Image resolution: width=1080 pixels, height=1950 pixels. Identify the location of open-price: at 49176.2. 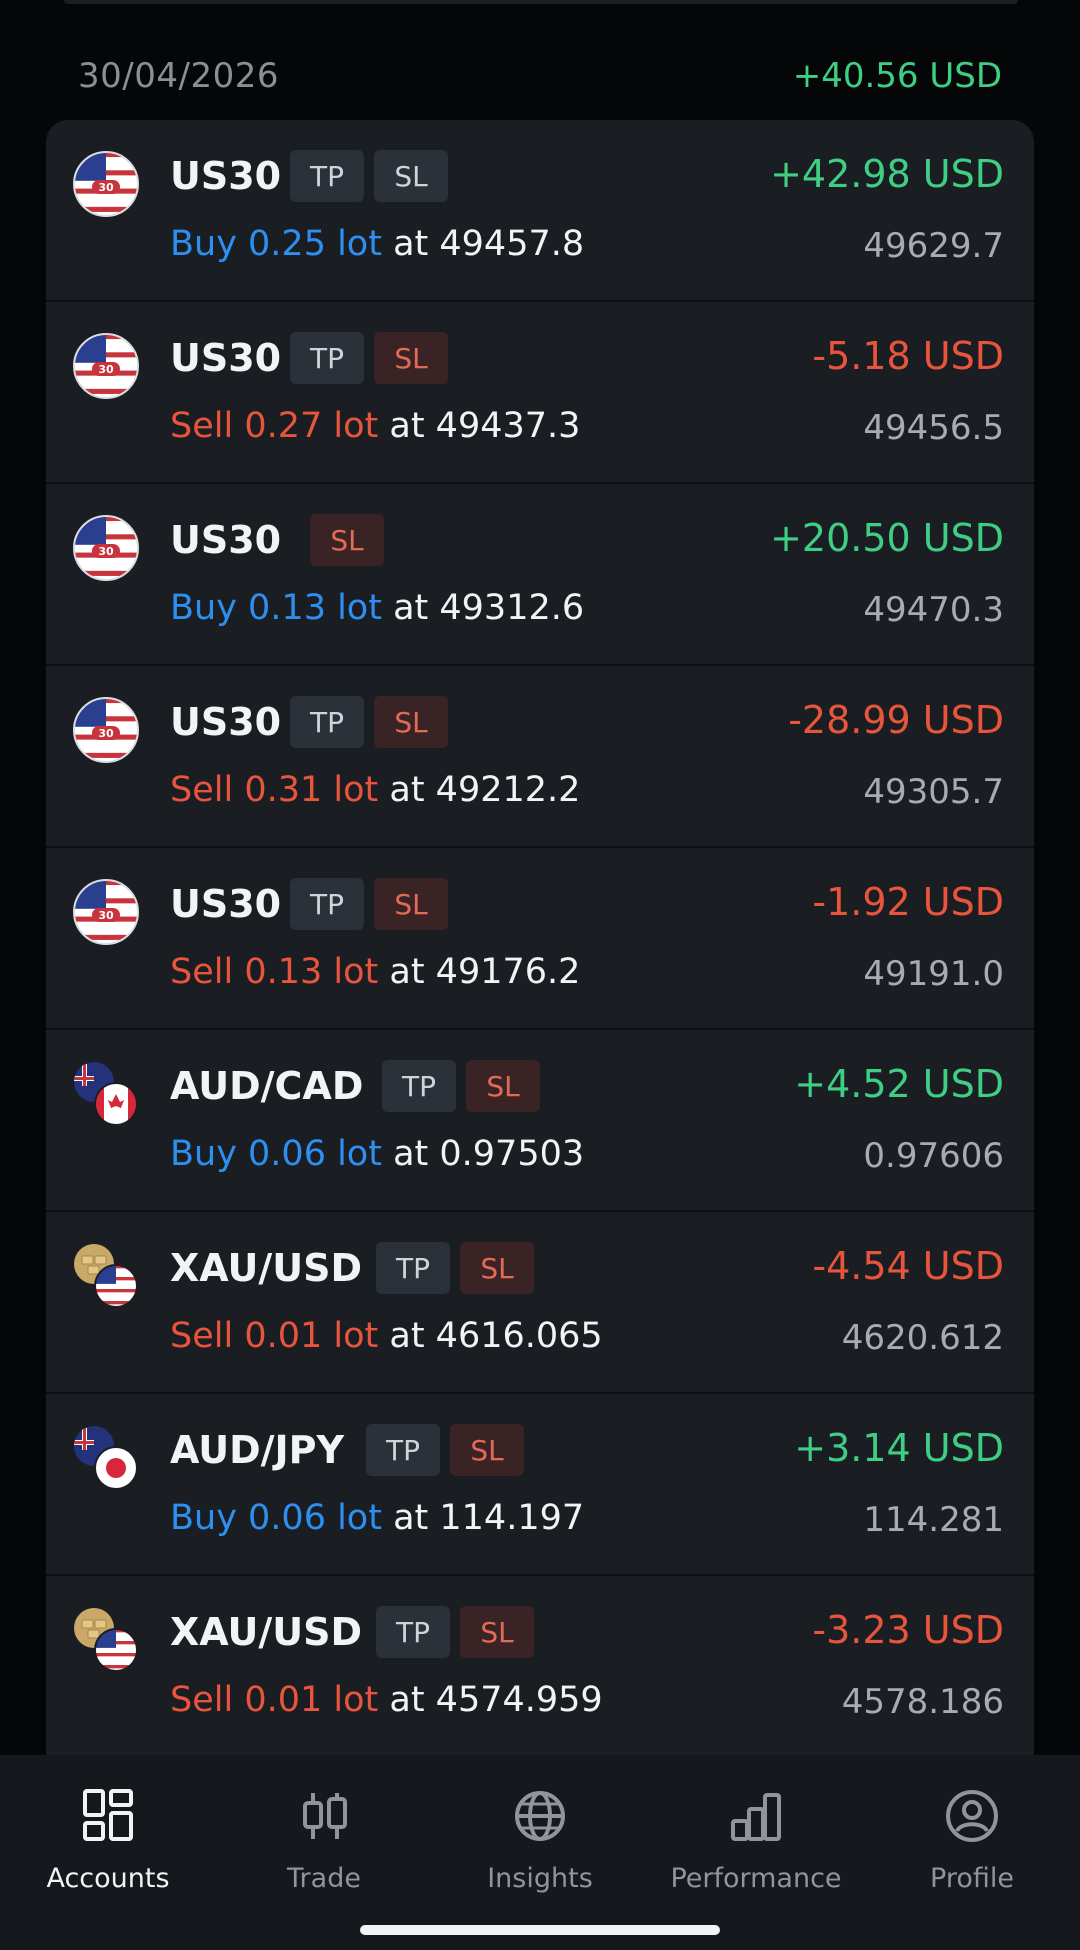
(485, 972).